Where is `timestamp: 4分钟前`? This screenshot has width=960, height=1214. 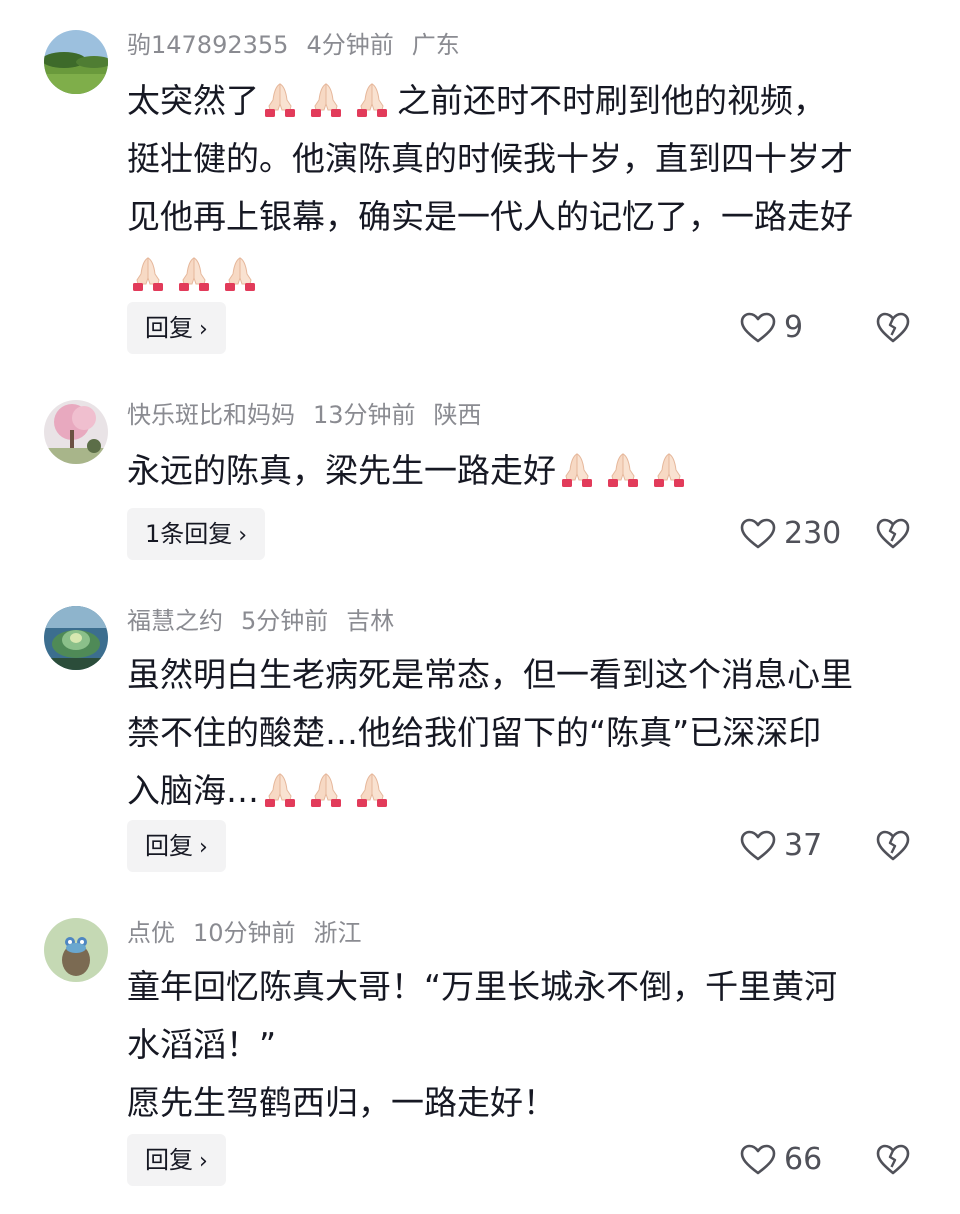
timestamp: 4分钟前 is located at coordinates (350, 45).